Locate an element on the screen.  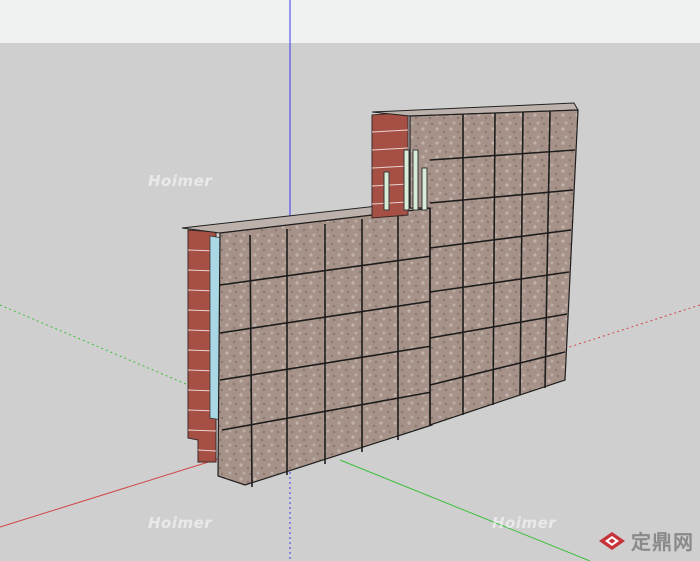
site-logo: 定鼎网 is located at coordinates (645, 540).